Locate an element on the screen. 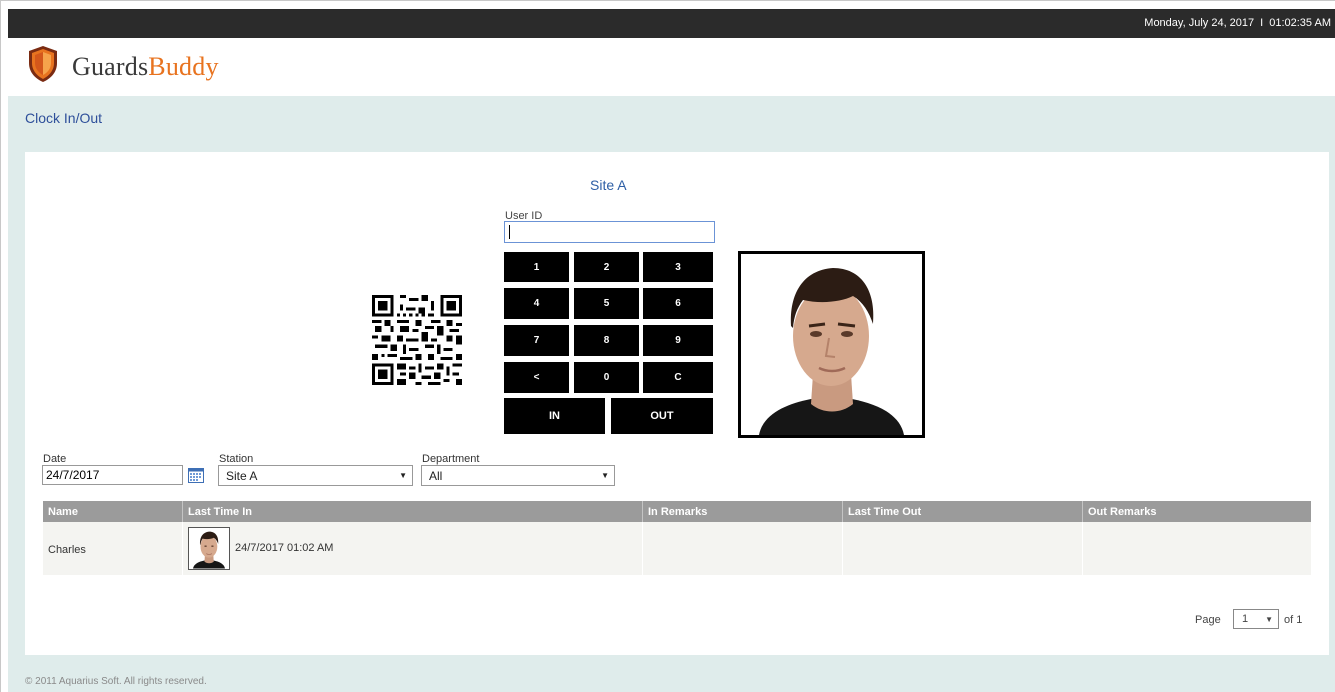 This screenshot has width=1335, height=692. page-title: Clock In/Out is located at coordinates (64, 118).